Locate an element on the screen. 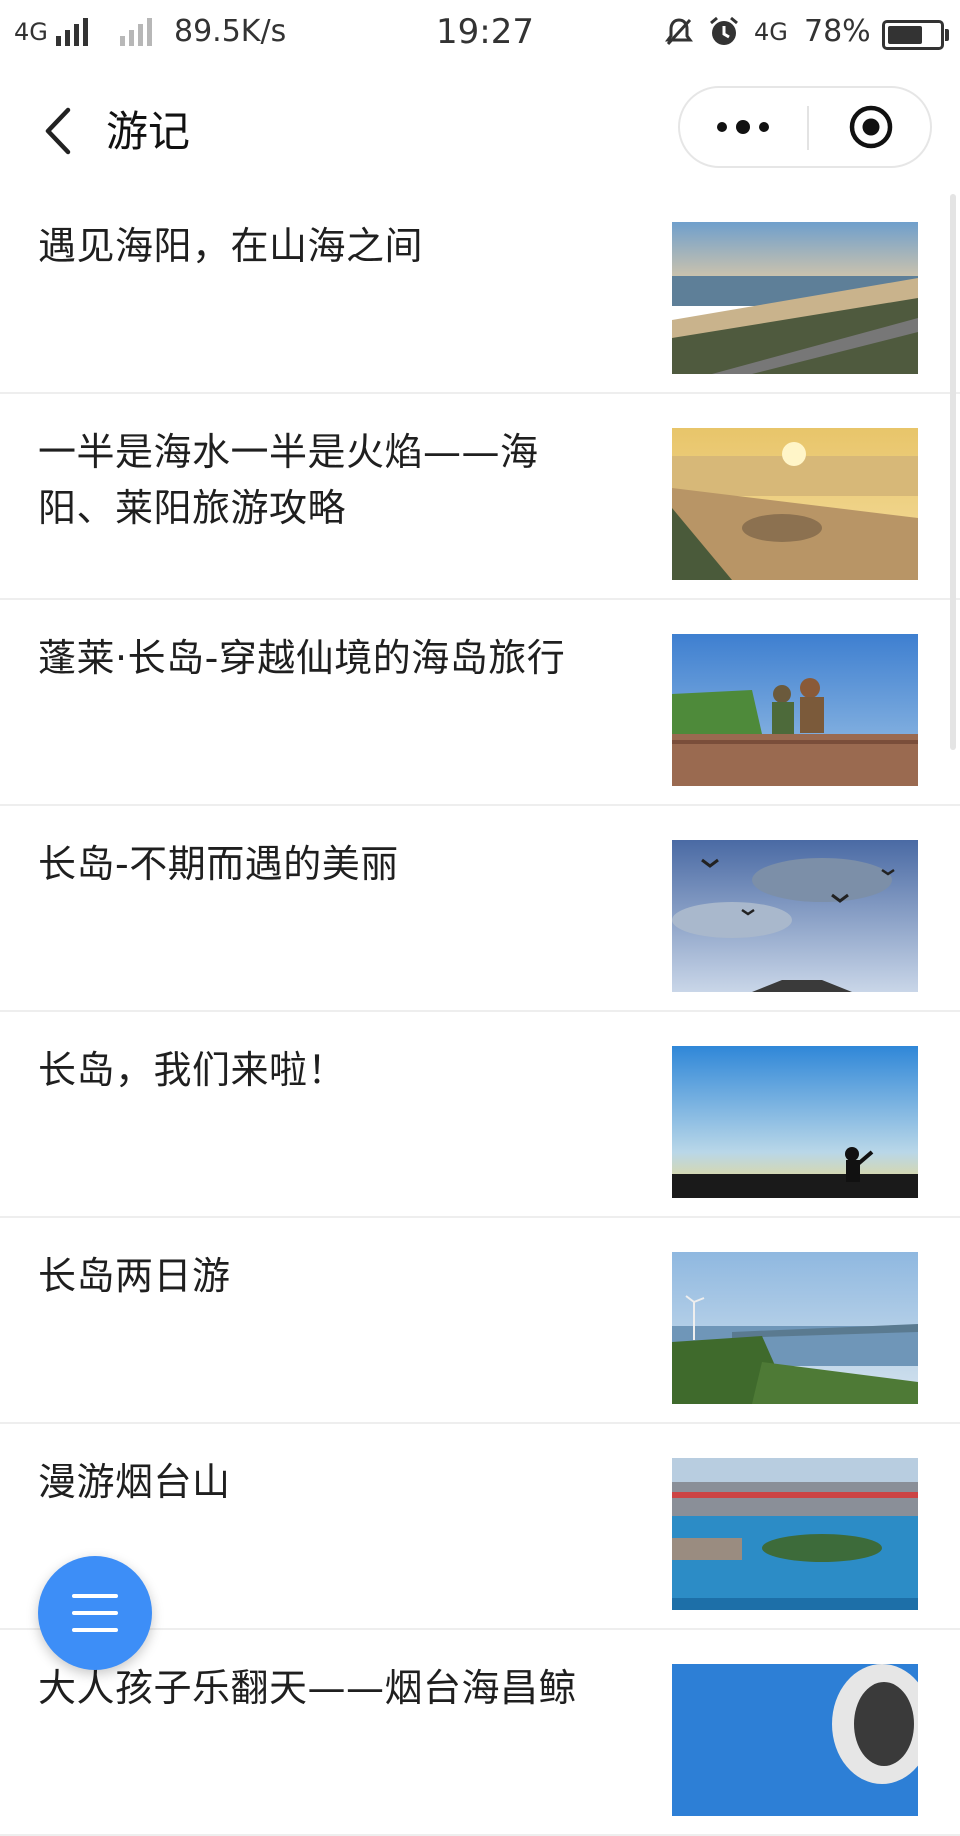 This screenshot has height=1836, width=960. capsule-divider is located at coordinates (808, 128).